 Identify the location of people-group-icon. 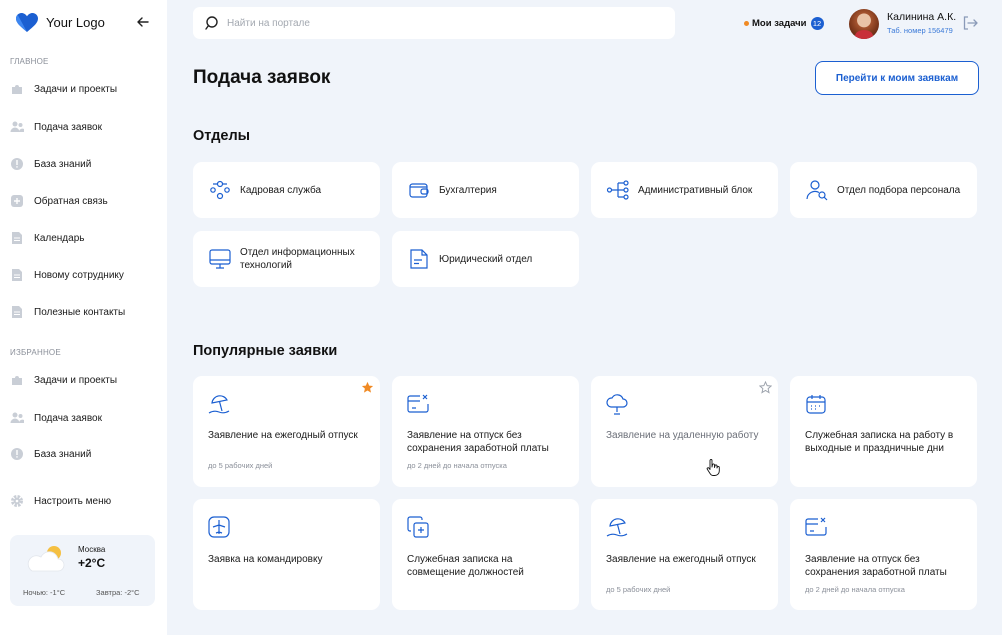
(220, 190).